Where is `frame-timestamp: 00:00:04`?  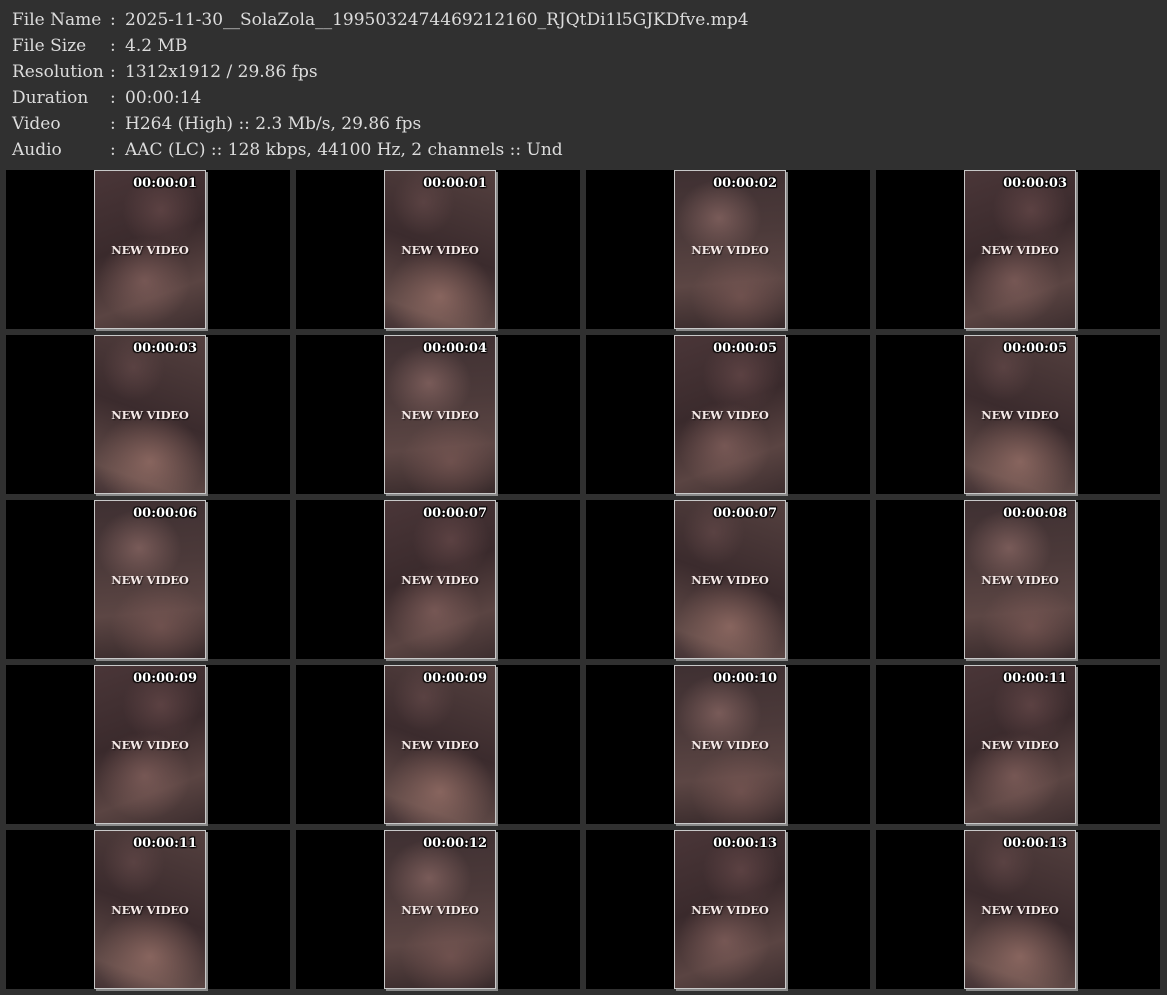 frame-timestamp: 00:00:04 is located at coordinates (455, 348).